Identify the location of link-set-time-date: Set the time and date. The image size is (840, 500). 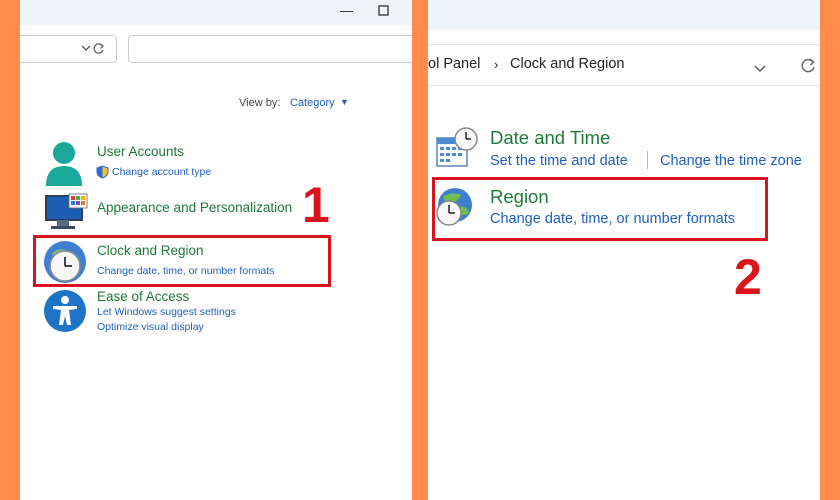
(559, 161).